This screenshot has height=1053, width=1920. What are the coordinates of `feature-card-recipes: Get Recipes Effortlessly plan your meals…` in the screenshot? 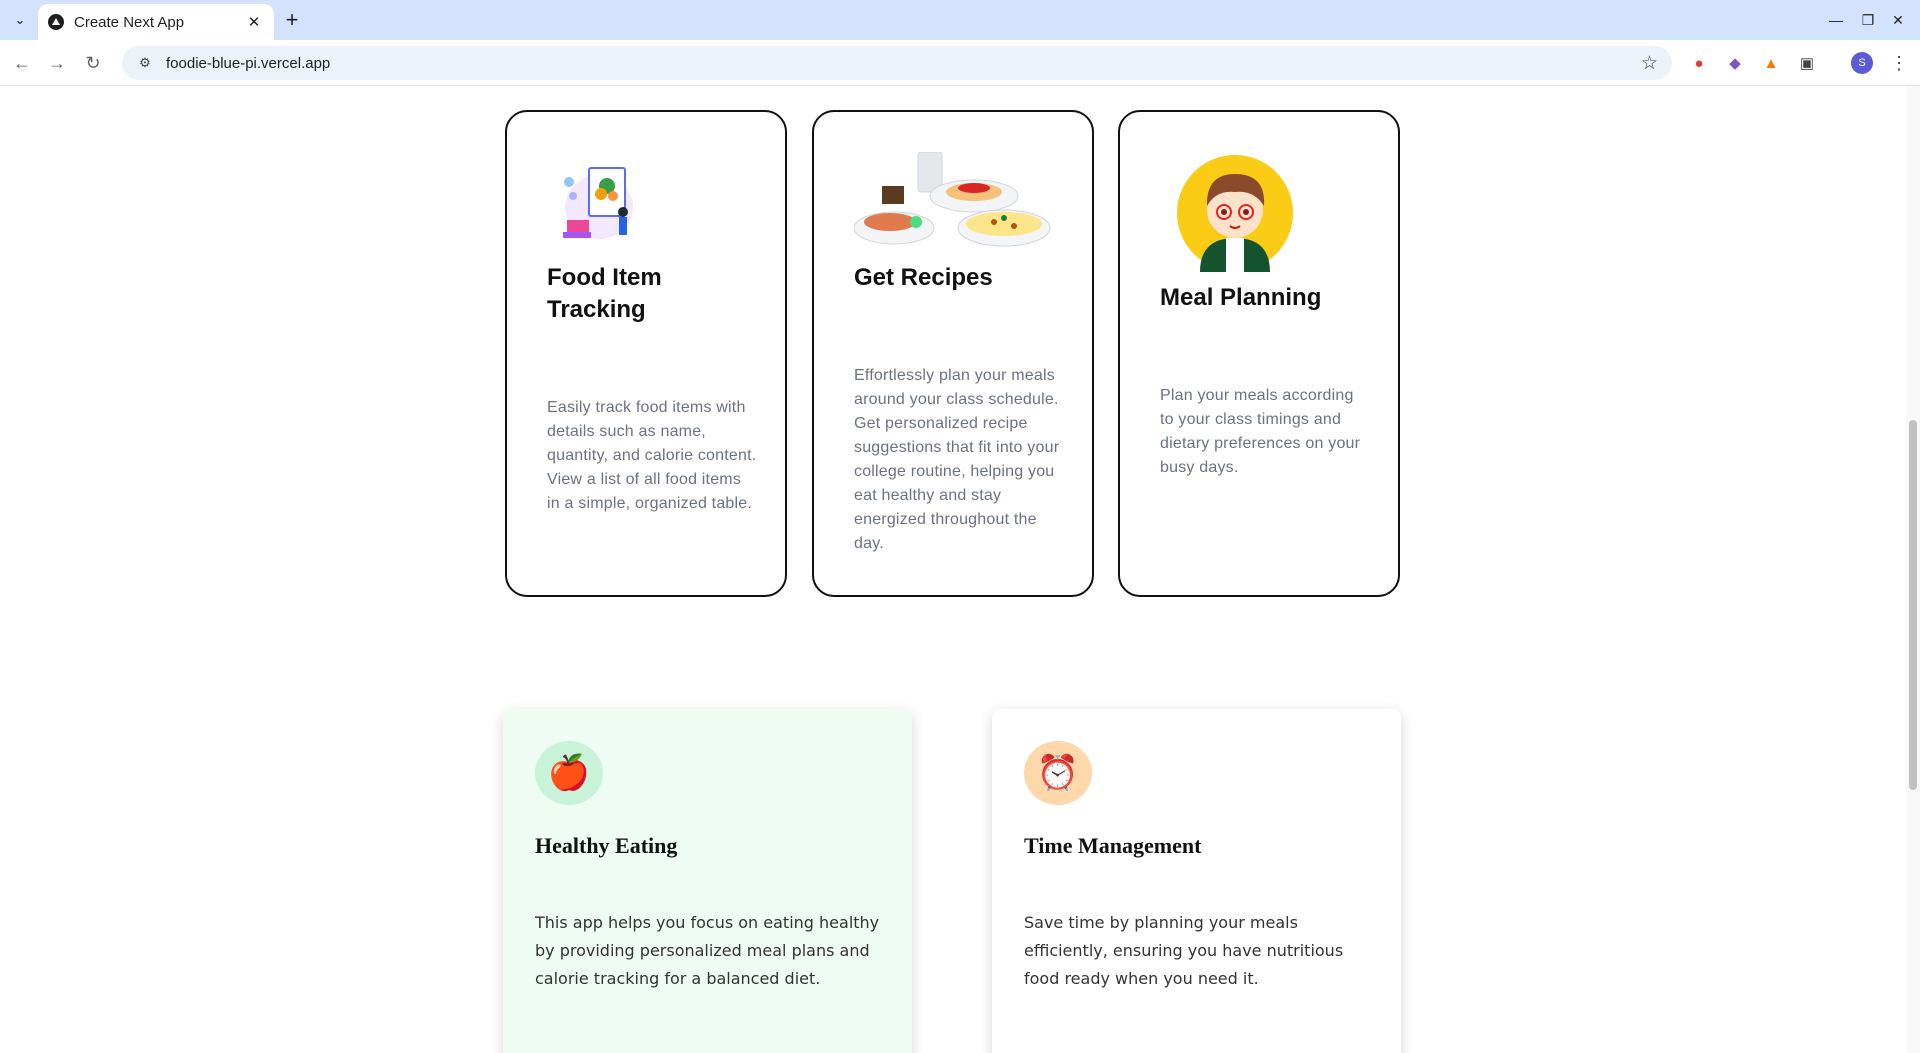 It's located at (953, 353).